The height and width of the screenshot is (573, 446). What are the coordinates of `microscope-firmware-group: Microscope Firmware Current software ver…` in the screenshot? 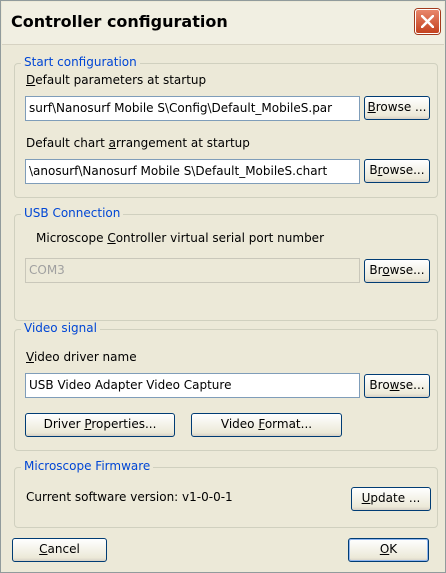 It's located at (226, 493).